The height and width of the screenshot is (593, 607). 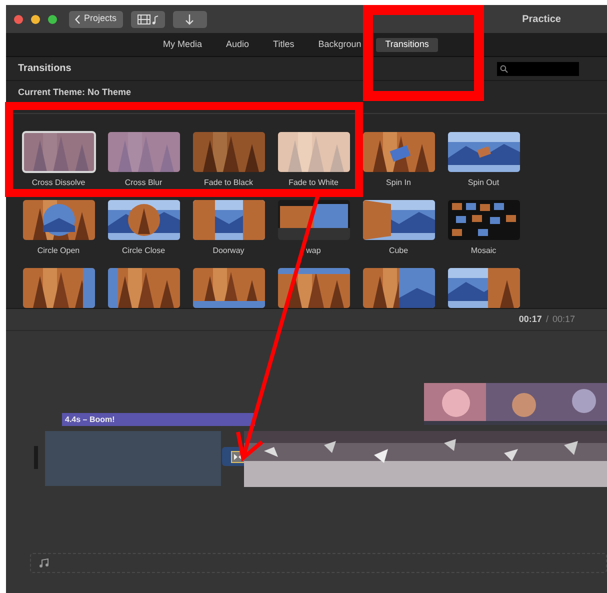 I want to click on window-title: Practice, so click(x=541, y=19).